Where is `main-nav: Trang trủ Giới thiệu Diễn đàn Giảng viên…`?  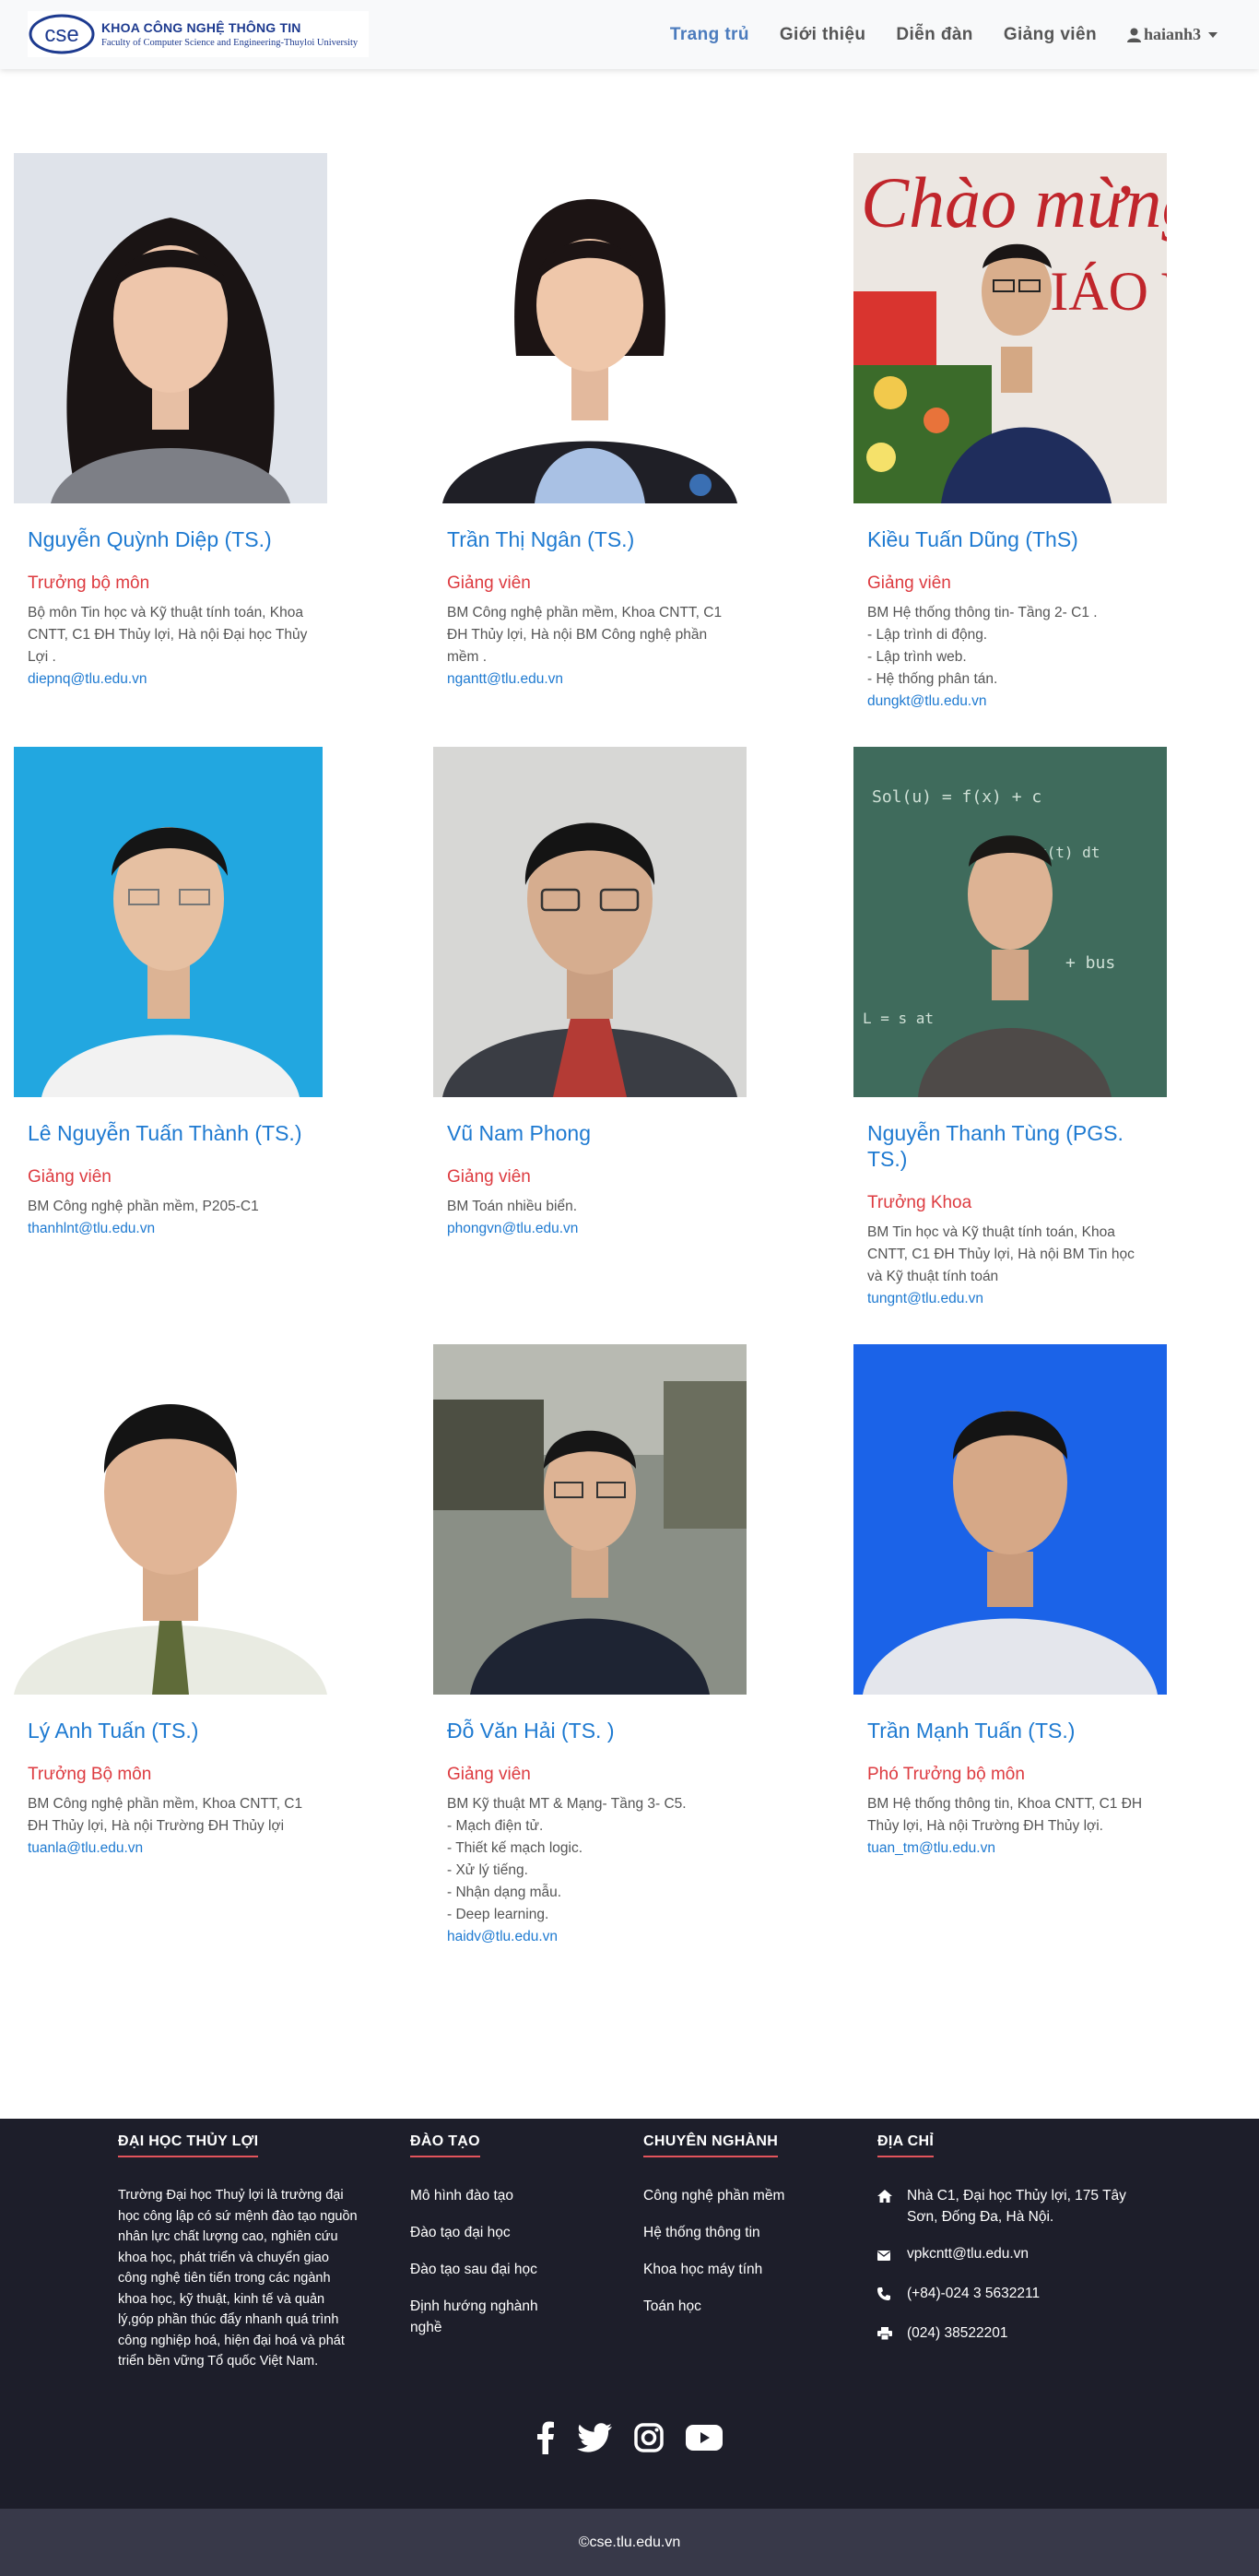
main-nav: Trang trủ Giới thiệu Diễn đàn Giảng viên… is located at coordinates (929, 34).